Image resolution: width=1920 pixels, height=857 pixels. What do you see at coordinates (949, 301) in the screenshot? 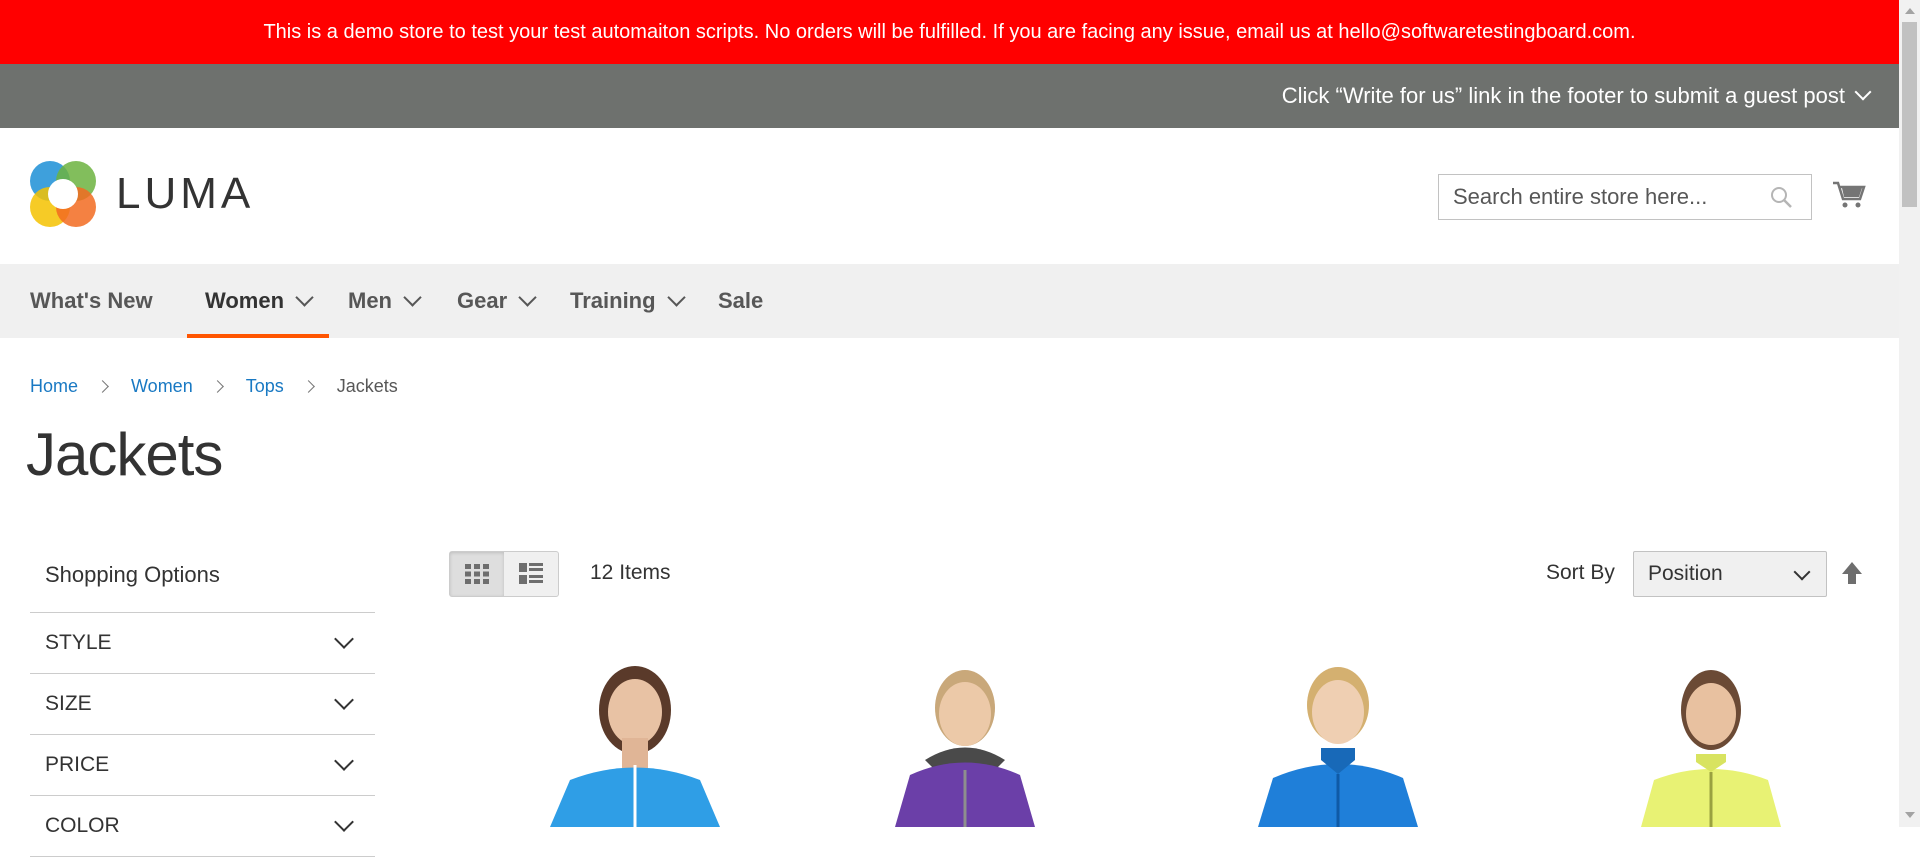
I see `main-nav: What's New Women Men Gear Training Sale` at bounding box center [949, 301].